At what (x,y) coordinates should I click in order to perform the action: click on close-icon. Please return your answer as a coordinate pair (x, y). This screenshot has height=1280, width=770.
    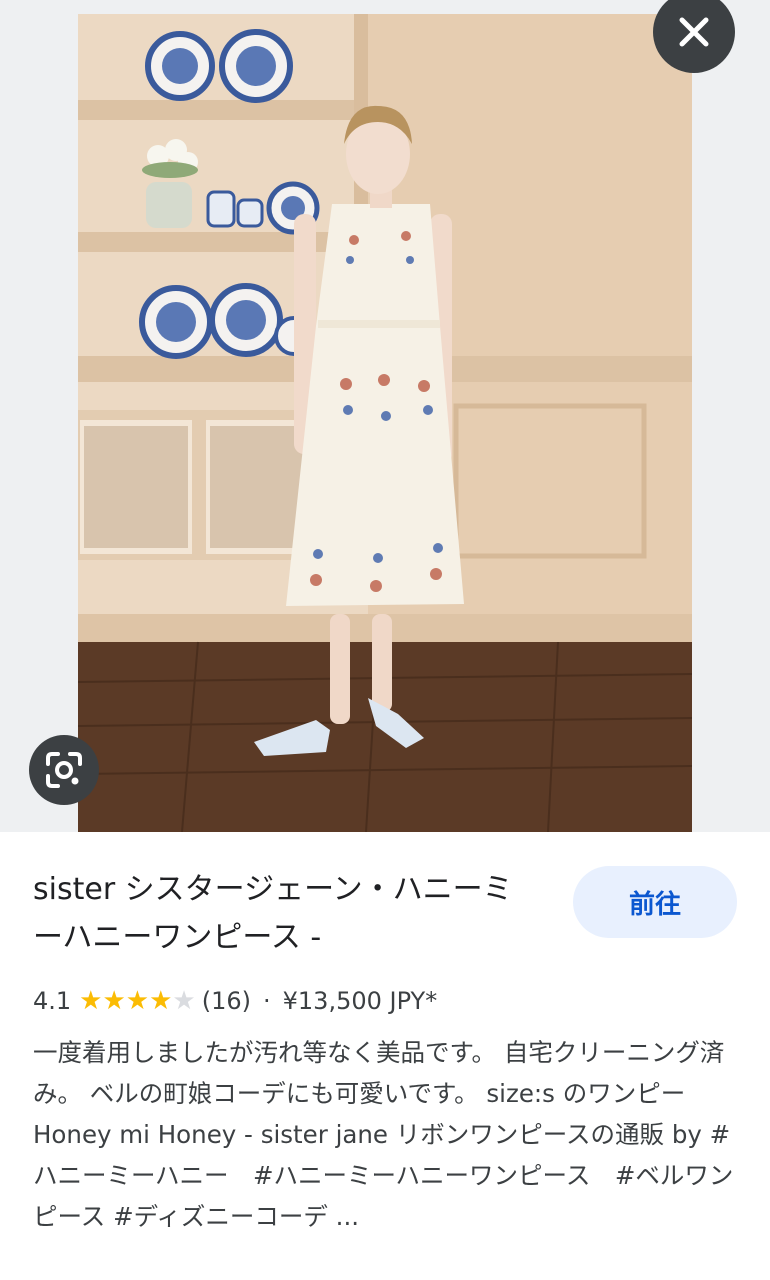
    Looking at the image, I should click on (694, 32).